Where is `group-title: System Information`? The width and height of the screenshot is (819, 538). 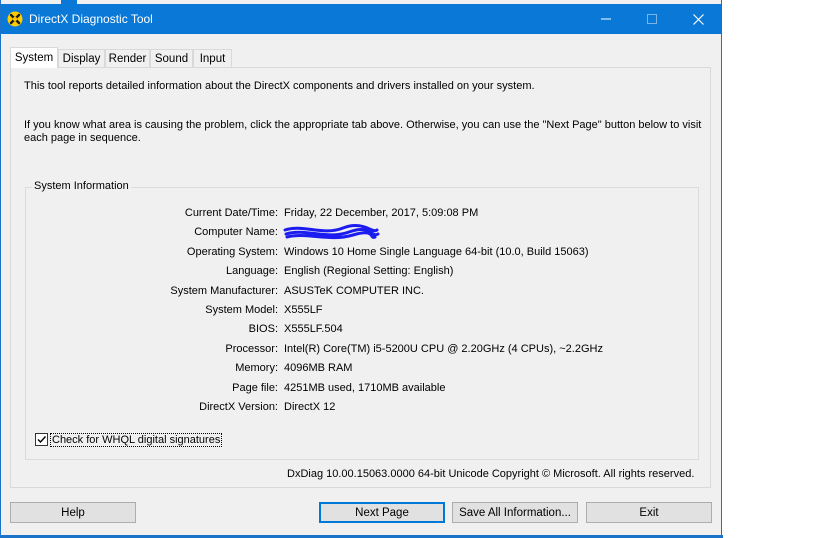 group-title: System Information is located at coordinates (81, 186).